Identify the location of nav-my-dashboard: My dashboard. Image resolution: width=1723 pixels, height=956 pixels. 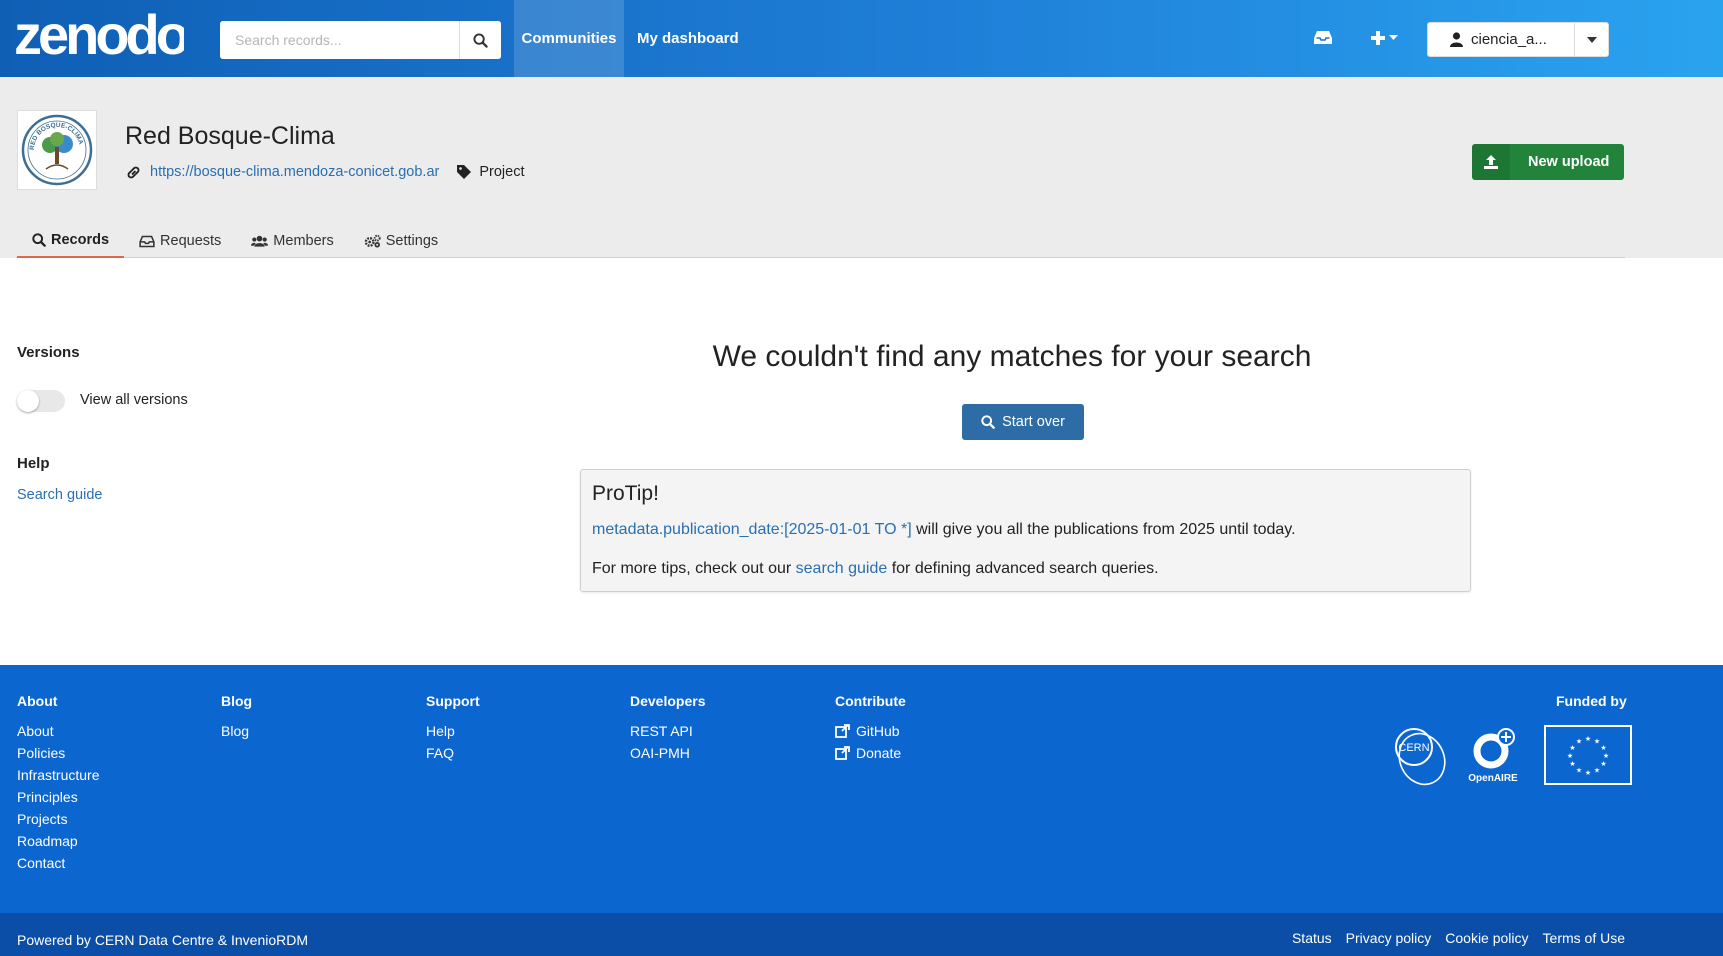
(688, 38).